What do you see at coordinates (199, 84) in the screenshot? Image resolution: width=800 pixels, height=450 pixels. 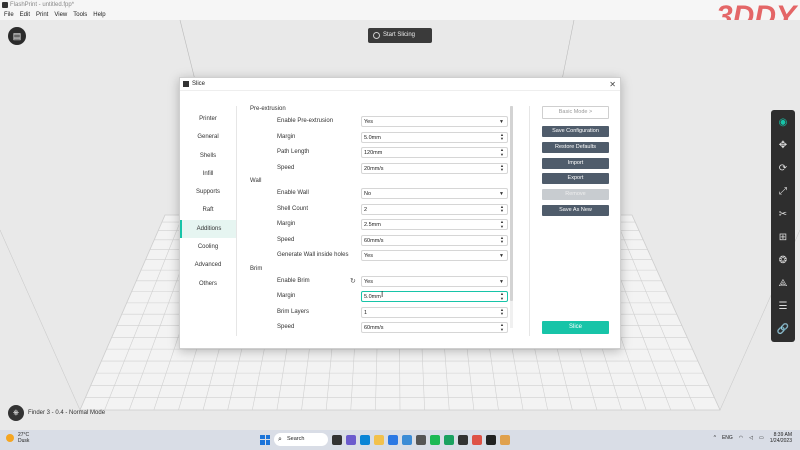 I see `dialog-title: Slice` at bounding box center [199, 84].